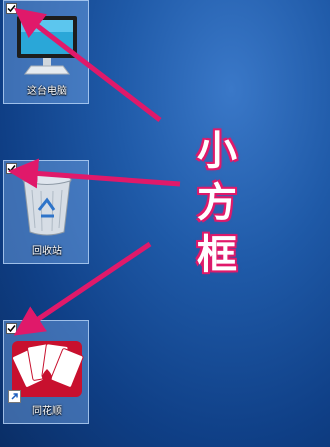  I want to click on annotation-char-1: 小, so click(217, 150).